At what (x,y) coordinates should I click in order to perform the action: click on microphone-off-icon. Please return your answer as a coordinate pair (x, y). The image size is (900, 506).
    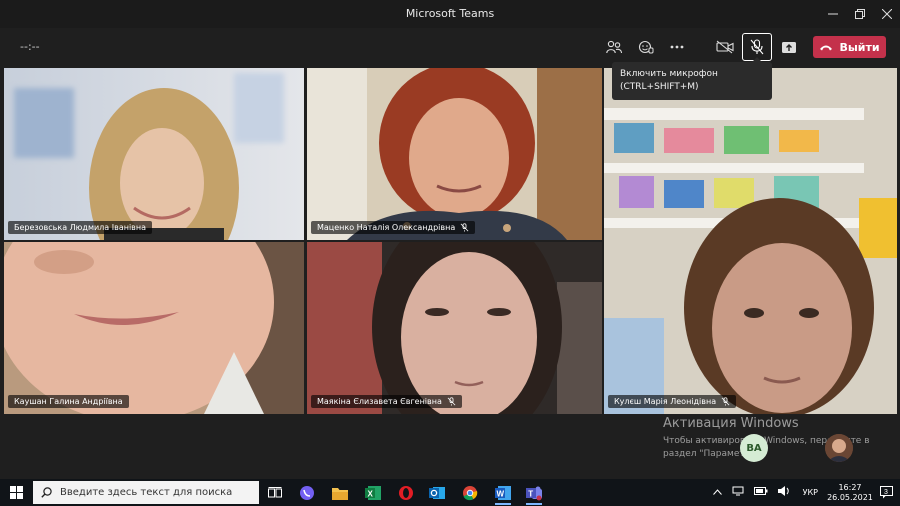
    Looking at the image, I should click on (757, 47).